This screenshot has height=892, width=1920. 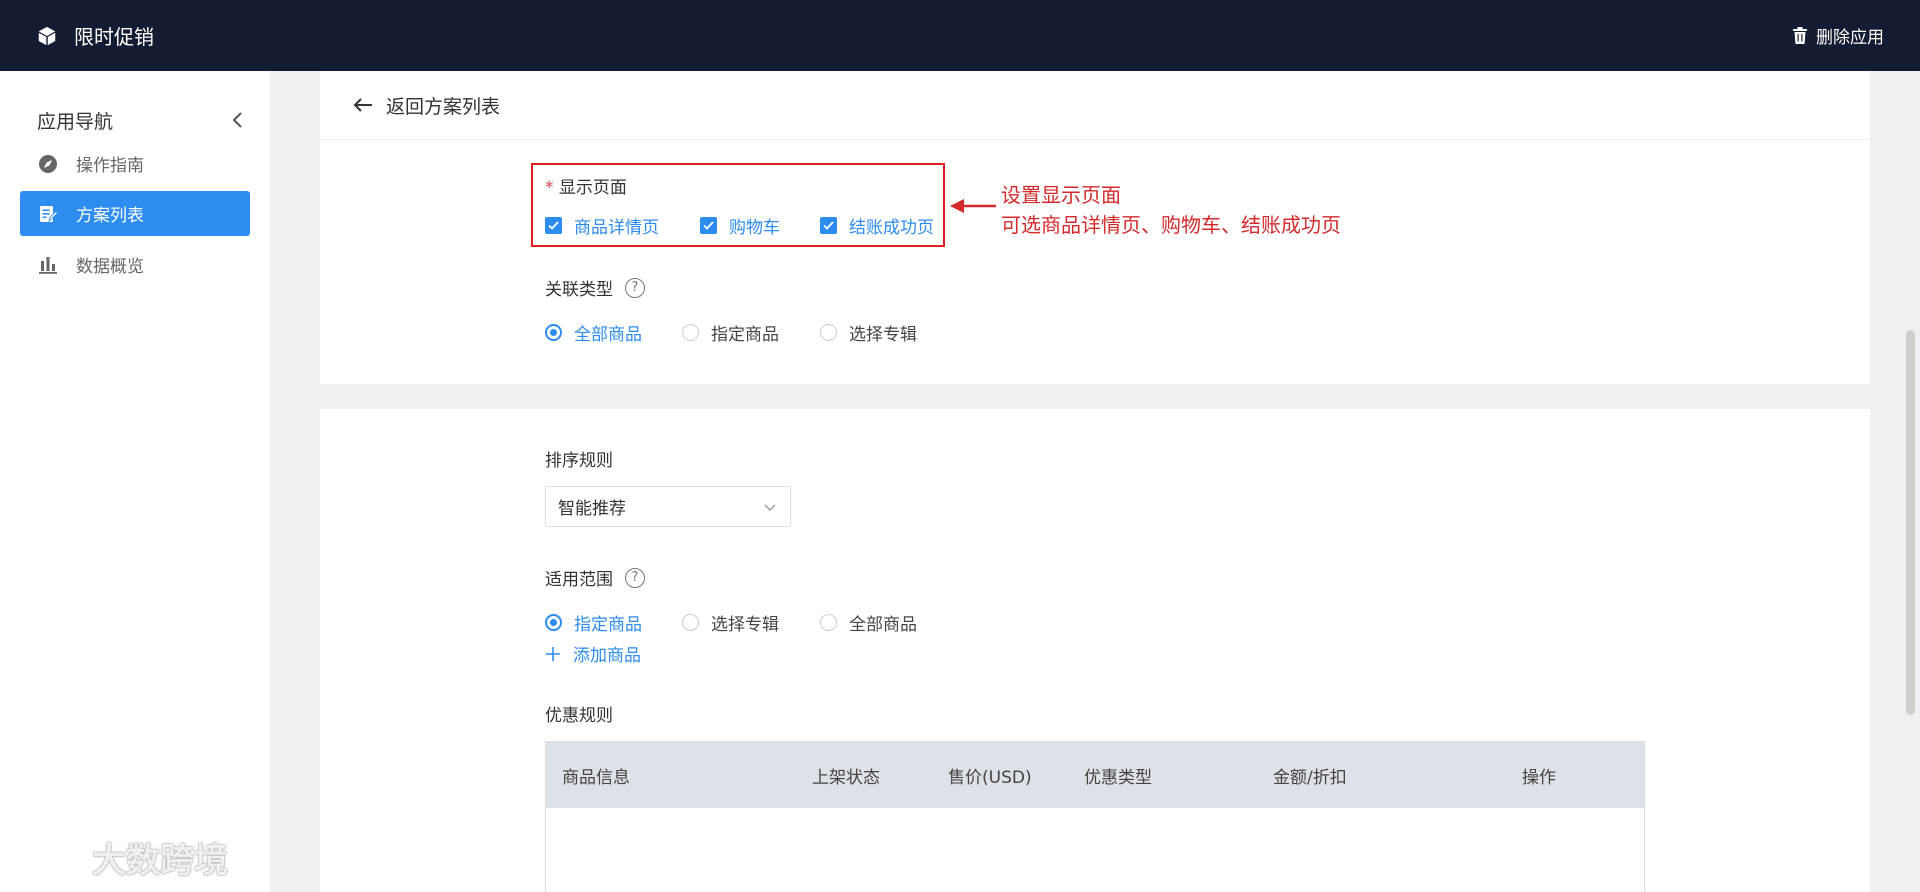 I want to click on app-title: 限时促销, so click(x=114, y=37).